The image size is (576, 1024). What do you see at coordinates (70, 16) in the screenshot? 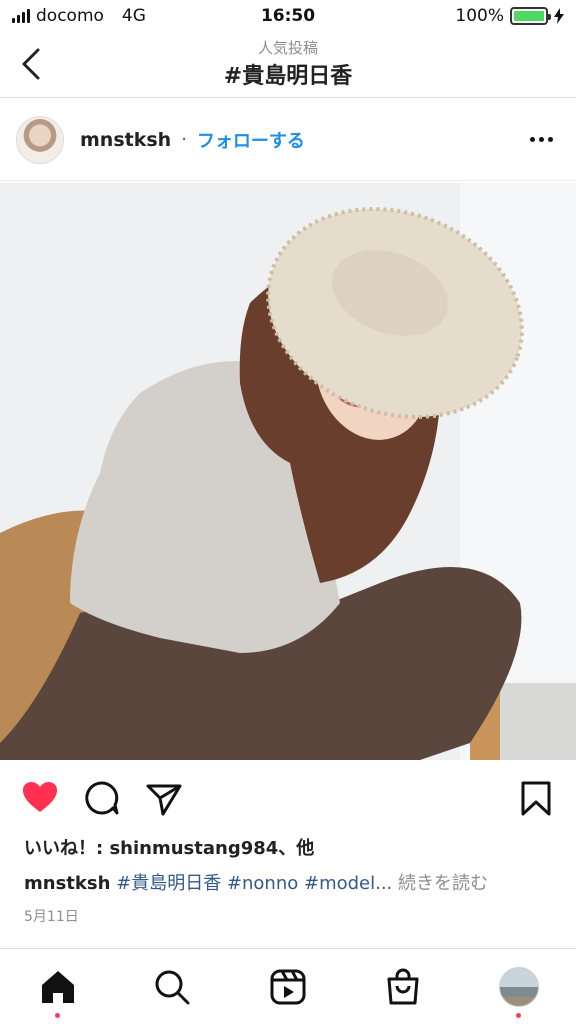
I see `carrier-label: docomo` at bounding box center [70, 16].